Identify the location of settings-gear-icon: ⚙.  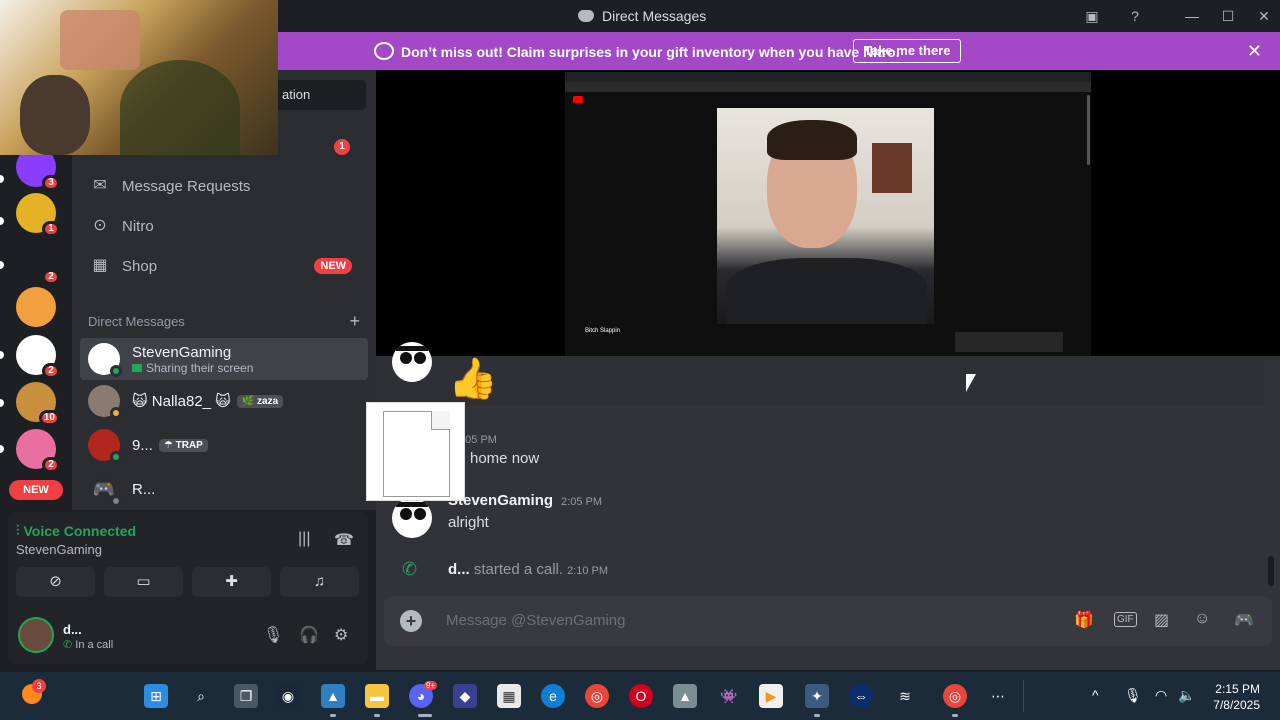
(341, 635).